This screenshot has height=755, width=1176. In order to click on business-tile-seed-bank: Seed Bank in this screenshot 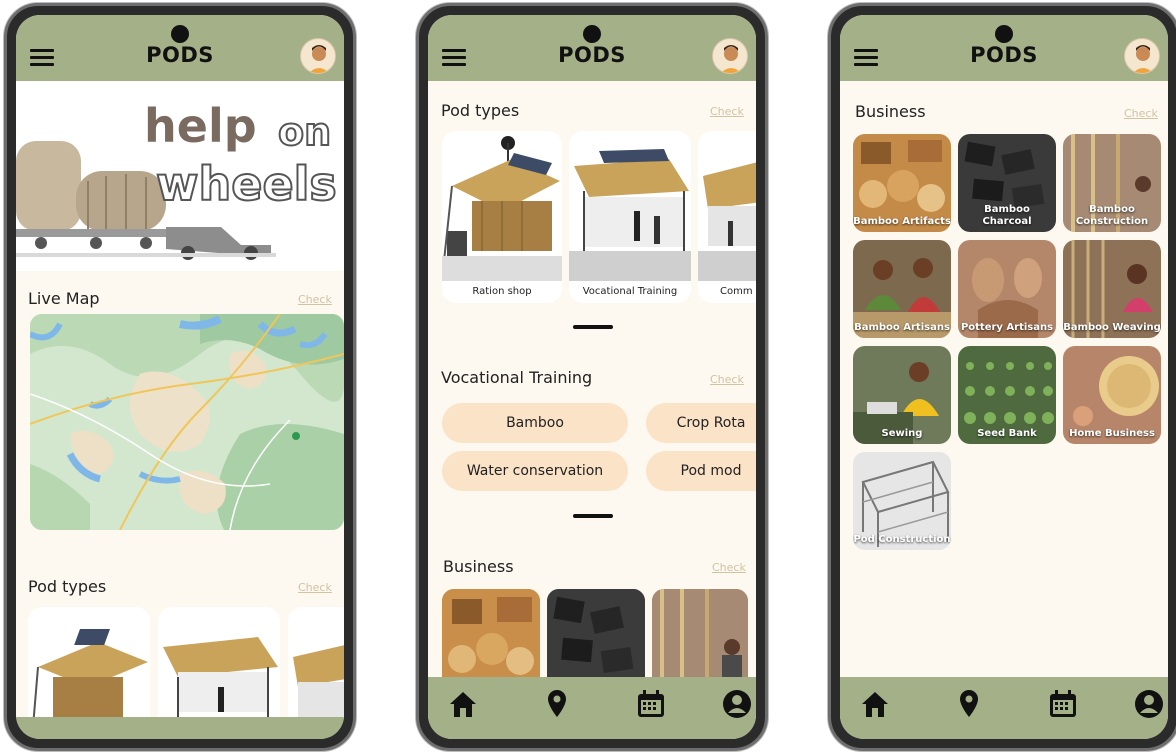, I will do `click(1007, 395)`.